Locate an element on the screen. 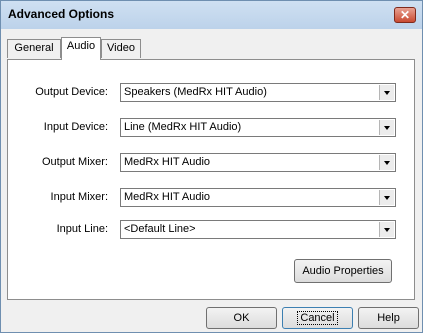 The image size is (423, 333). input-line-label: Input Line: is located at coordinates (82, 229).